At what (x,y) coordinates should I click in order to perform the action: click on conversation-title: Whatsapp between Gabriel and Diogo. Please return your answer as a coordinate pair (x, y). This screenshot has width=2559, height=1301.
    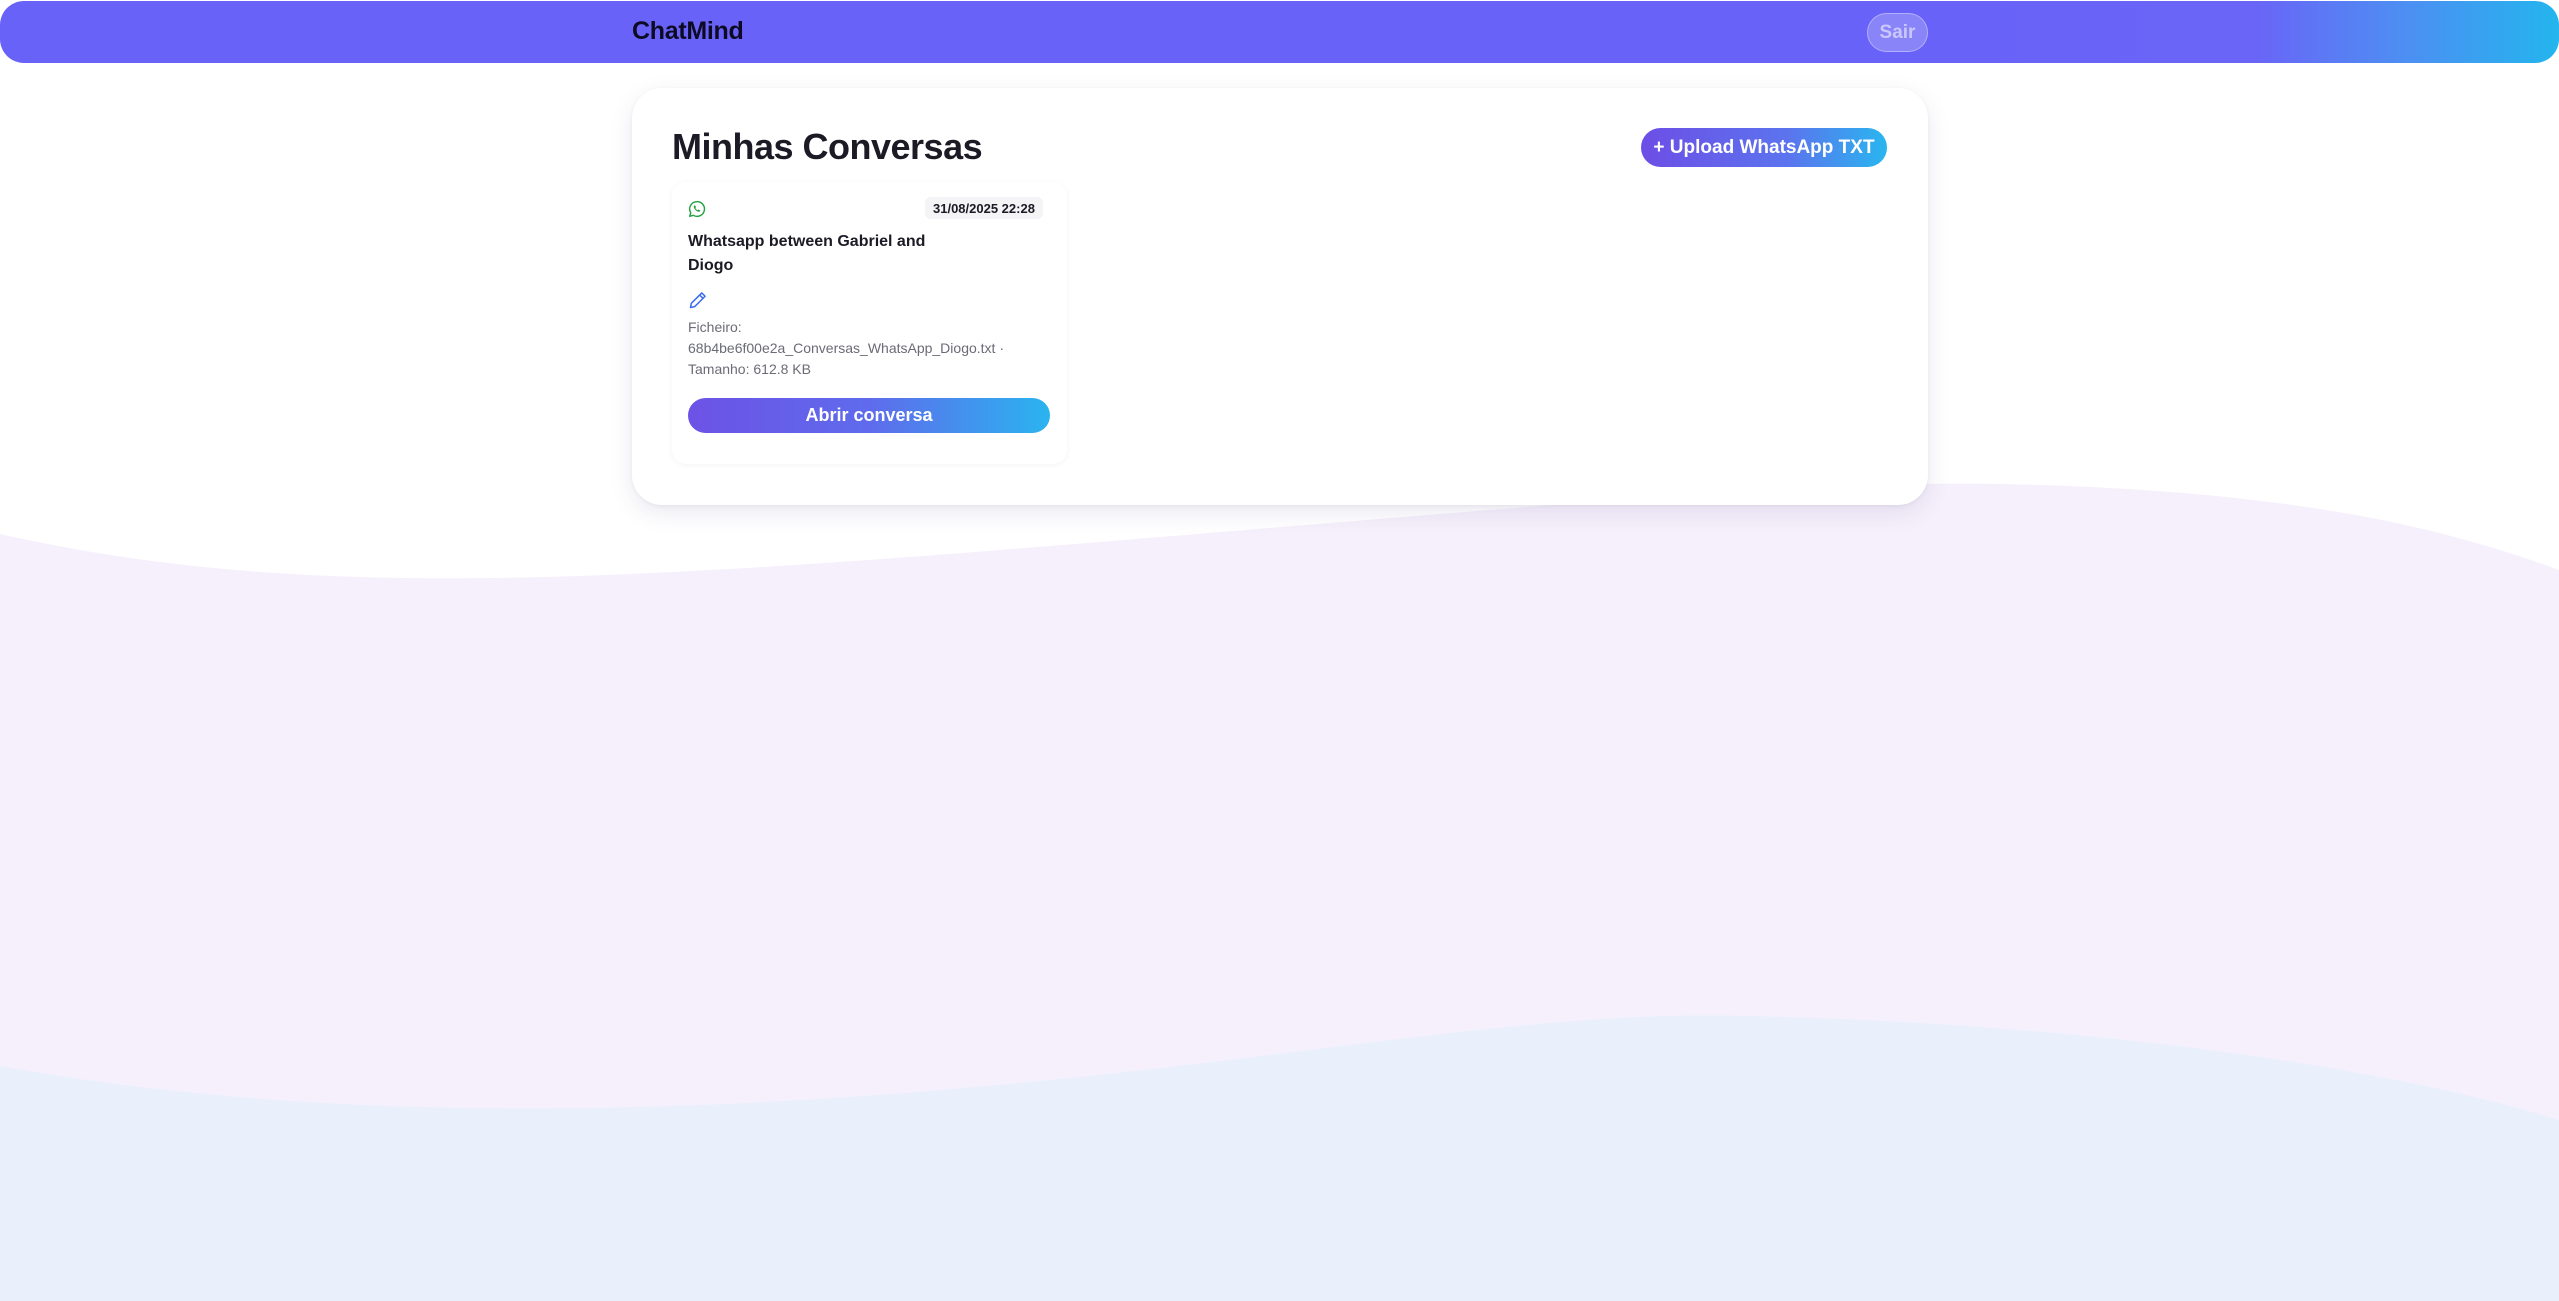
    Looking at the image, I should click on (807, 253).